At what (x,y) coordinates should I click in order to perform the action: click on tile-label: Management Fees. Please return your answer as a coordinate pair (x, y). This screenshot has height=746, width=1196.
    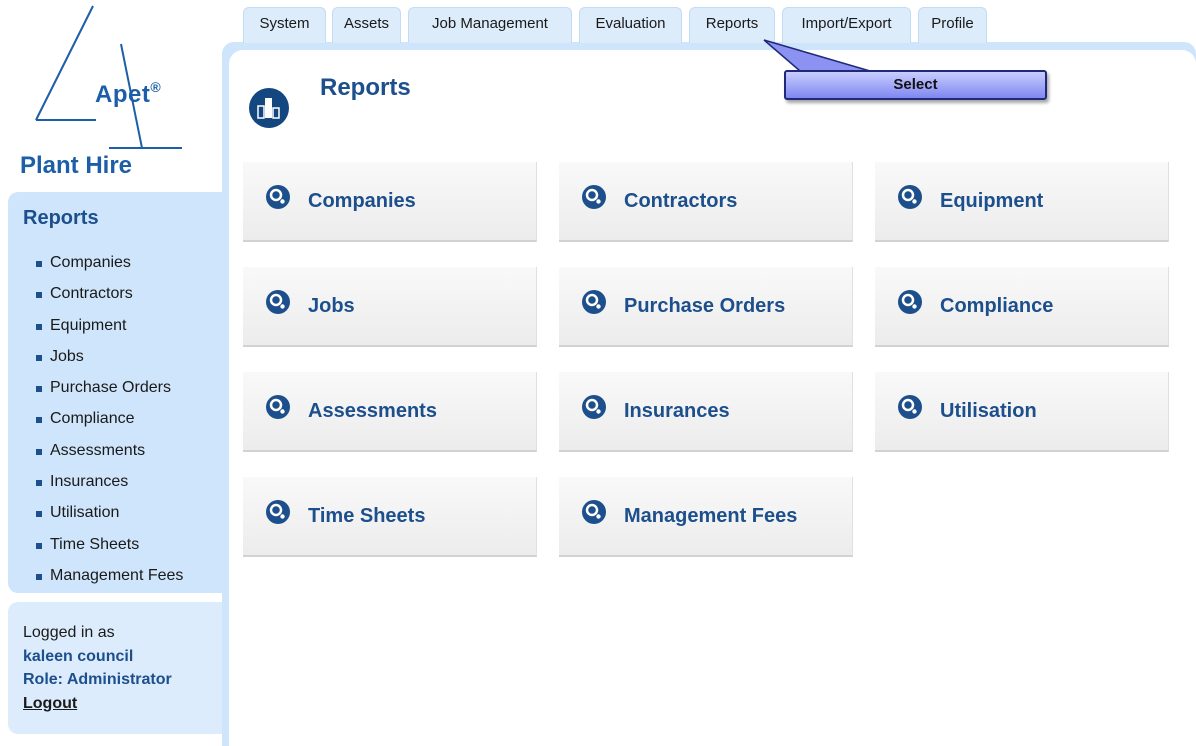
    Looking at the image, I should click on (711, 516).